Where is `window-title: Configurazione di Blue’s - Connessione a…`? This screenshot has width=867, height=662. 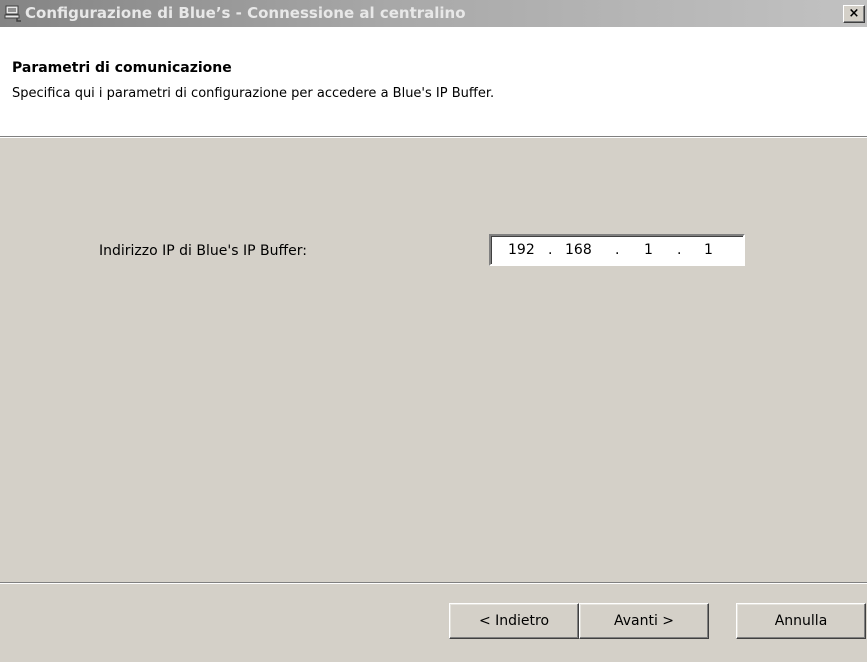
window-title: Configurazione di Blue’s - Connessione a… is located at coordinates (245, 13).